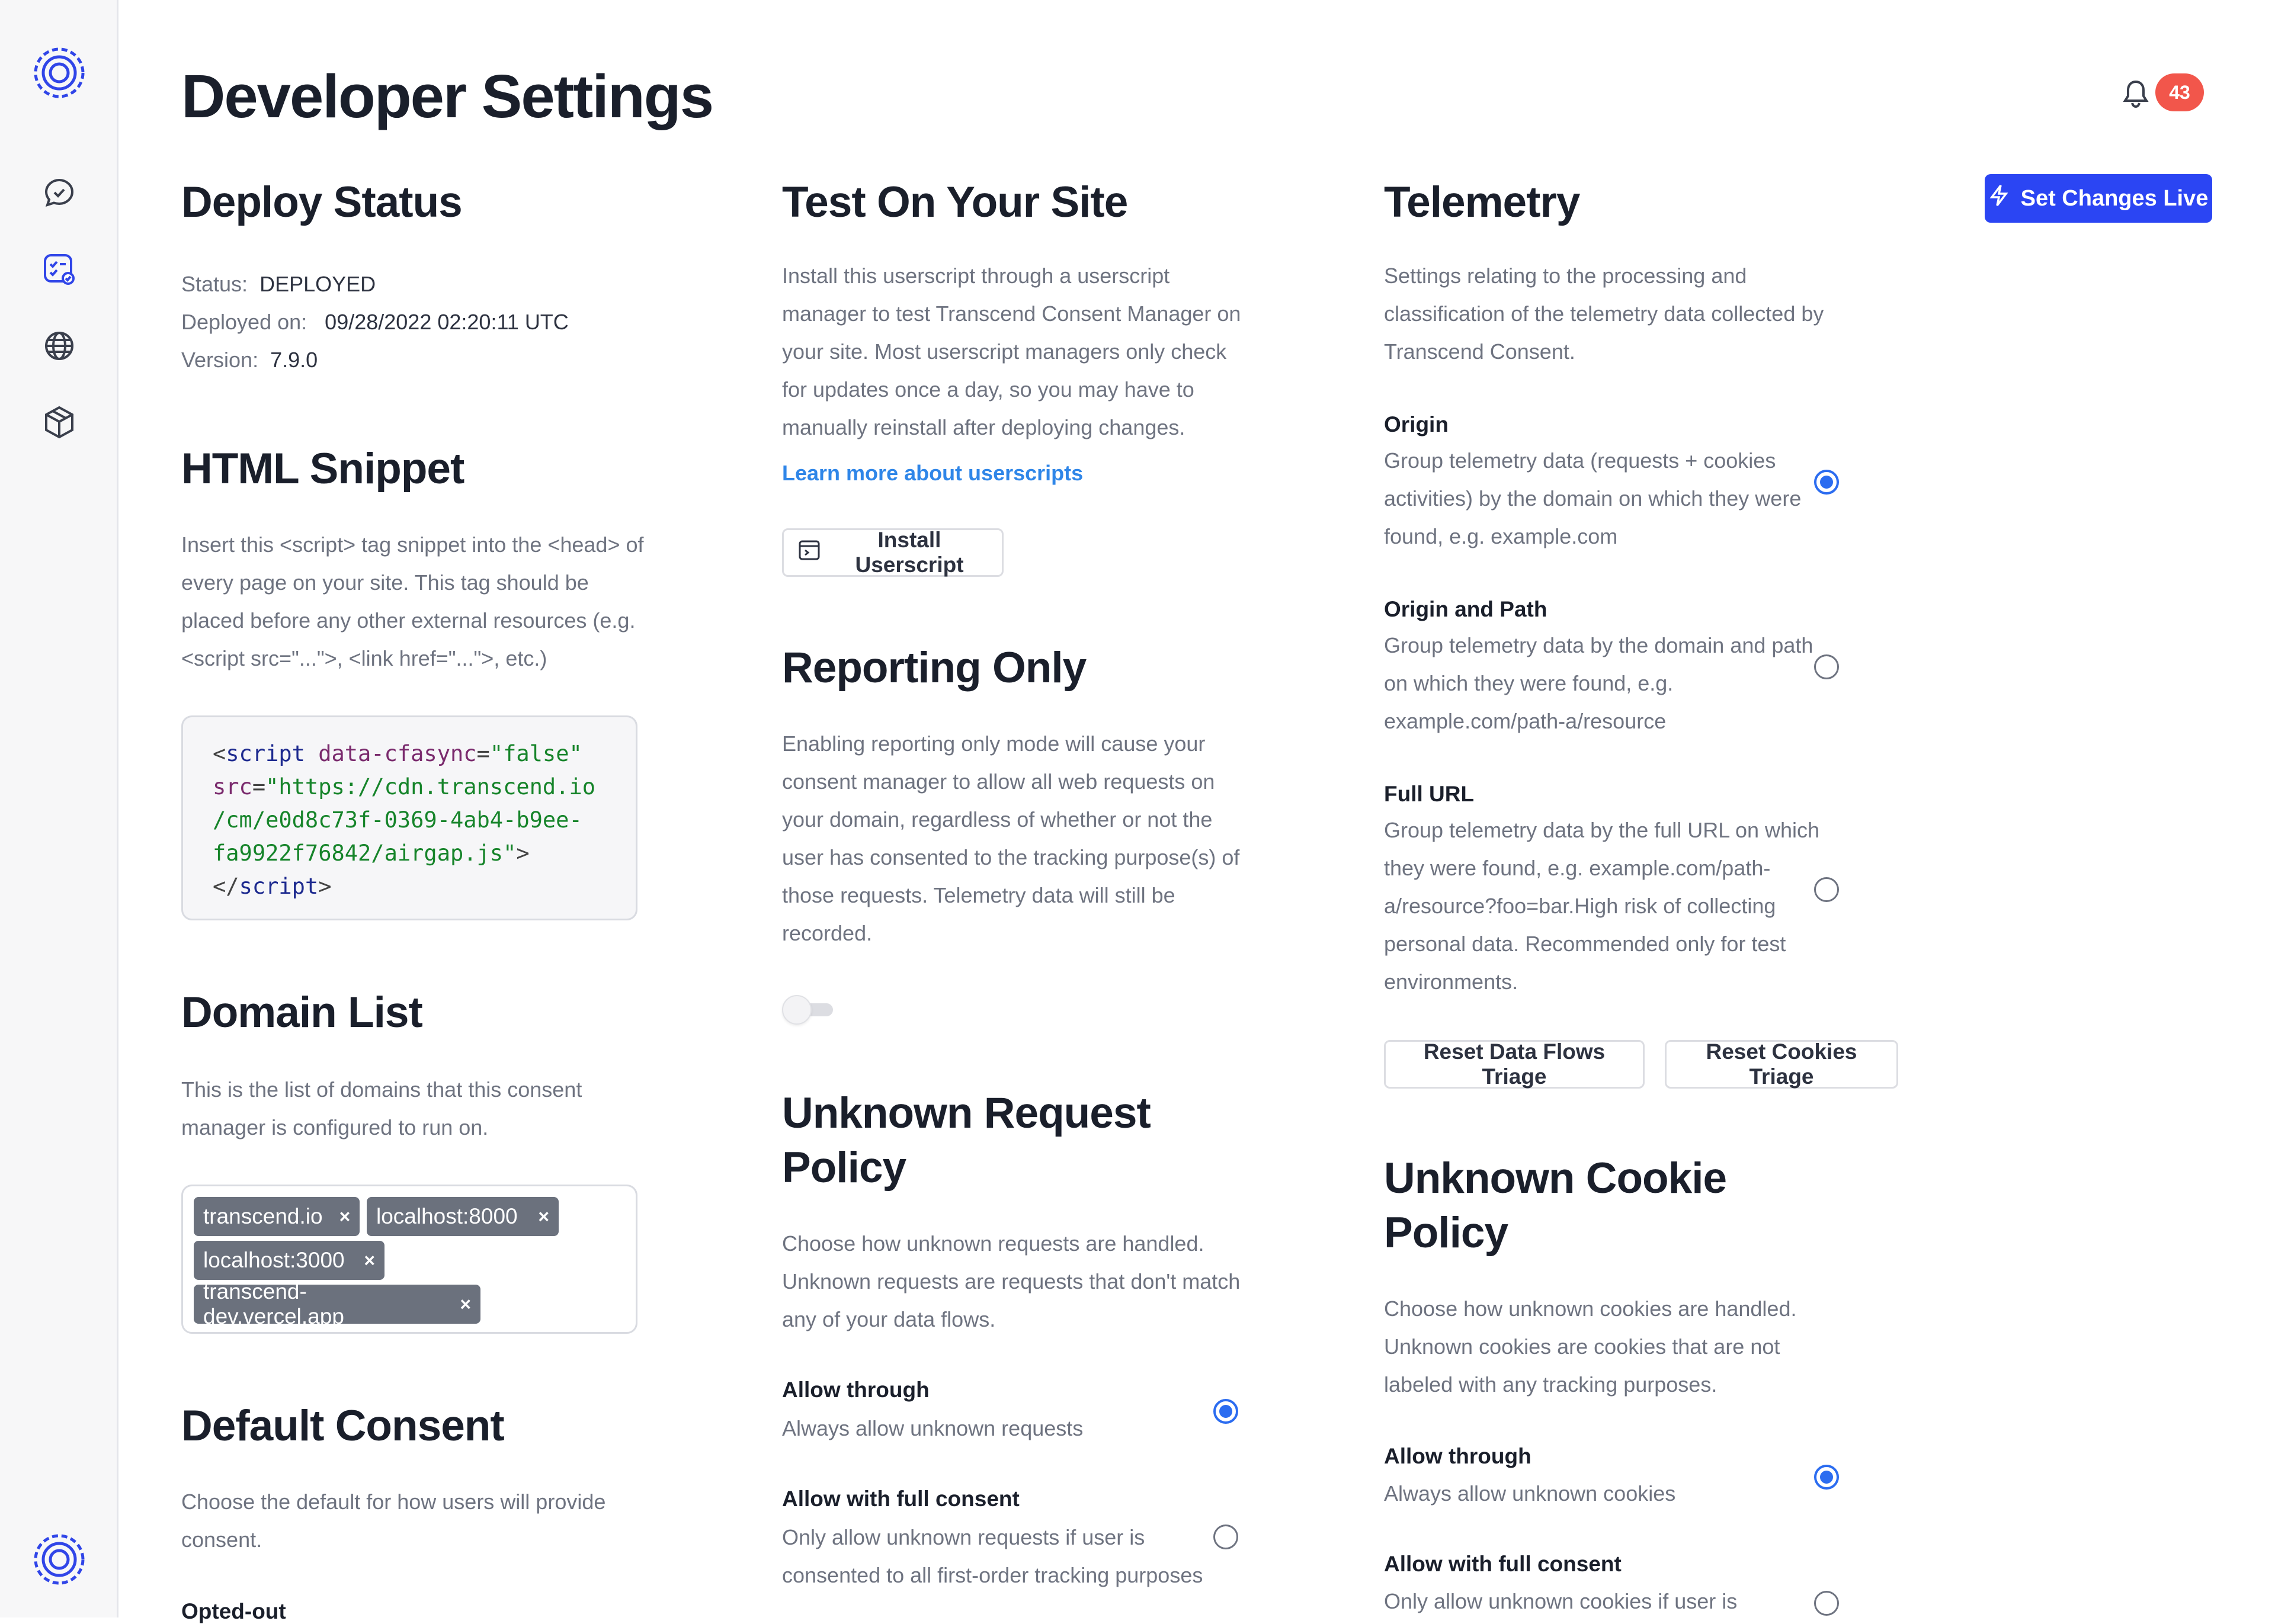 This screenshot has height=1624, width=2275. What do you see at coordinates (289, 1260) in the screenshot?
I see `domain-chip: localhost:3000 ×` at bounding box center [289, 1260].